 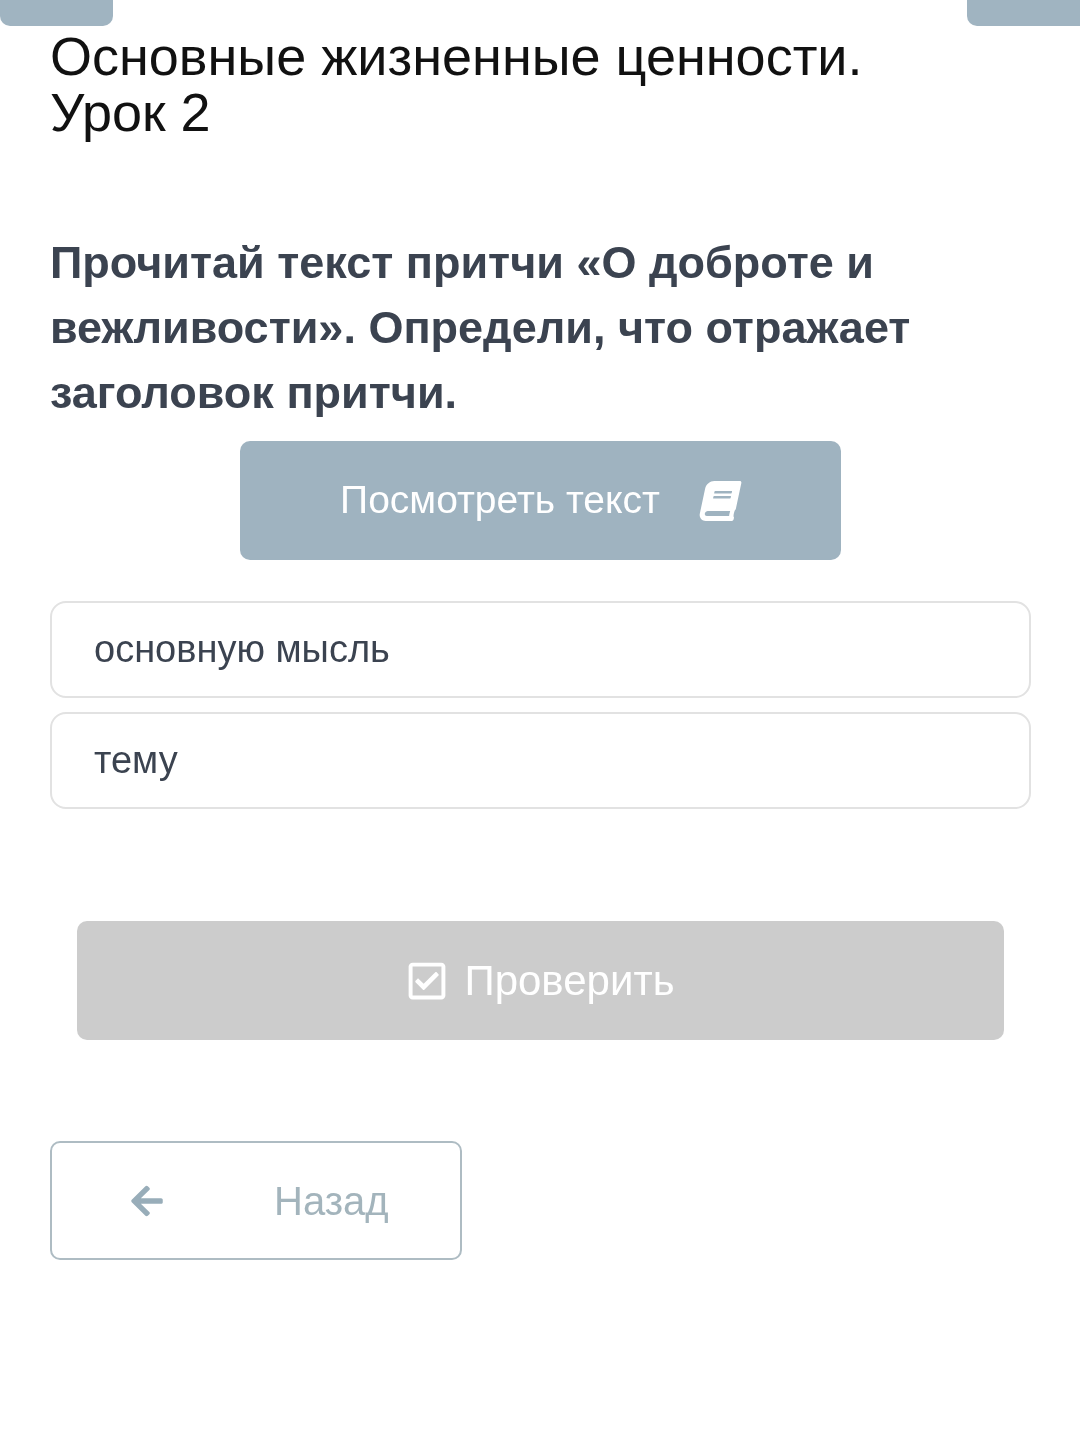 I want to click on view-text-button: Посмотреть текст, so click(x=540, y=500).